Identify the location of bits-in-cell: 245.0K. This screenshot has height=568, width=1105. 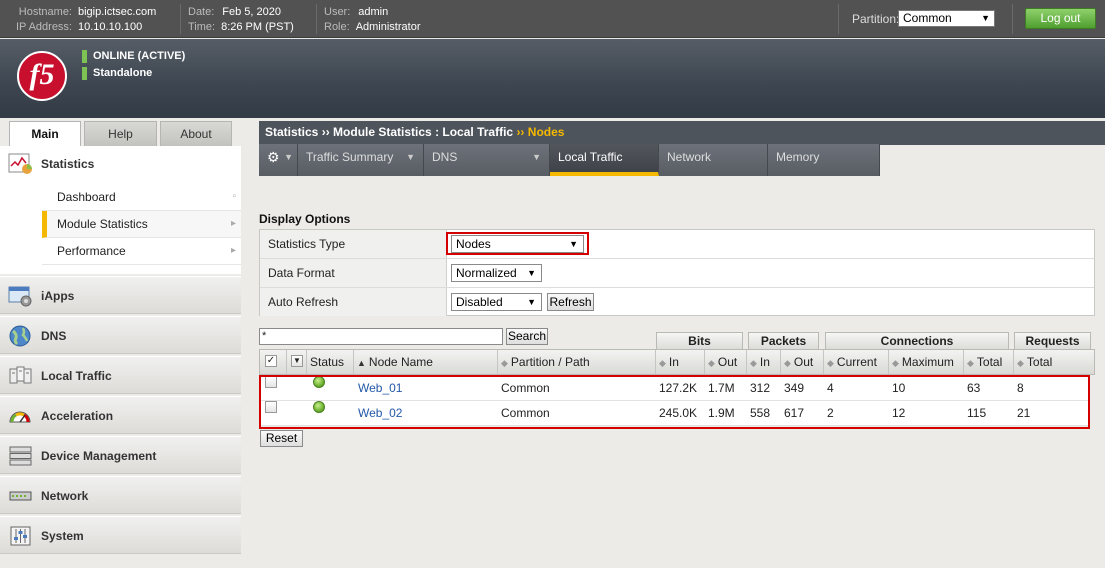
(678, 413).